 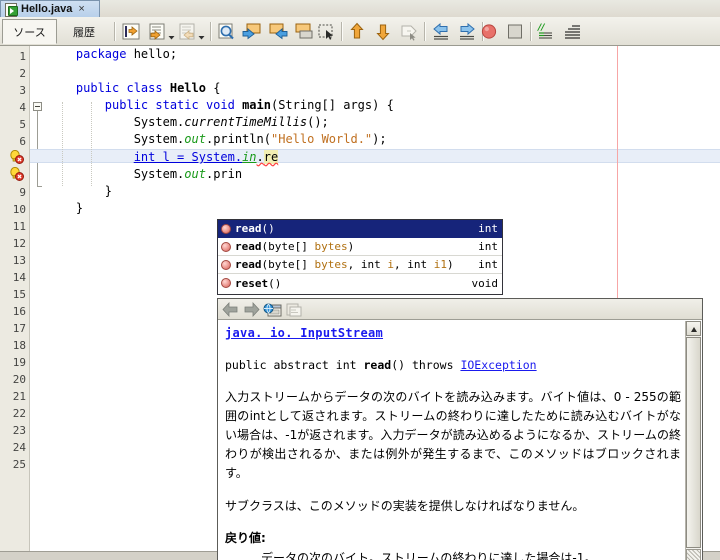 What do you see at coordinates (278, 31) in the screenshot?
I see `find-next-icon` at bounding box center [278, 31].